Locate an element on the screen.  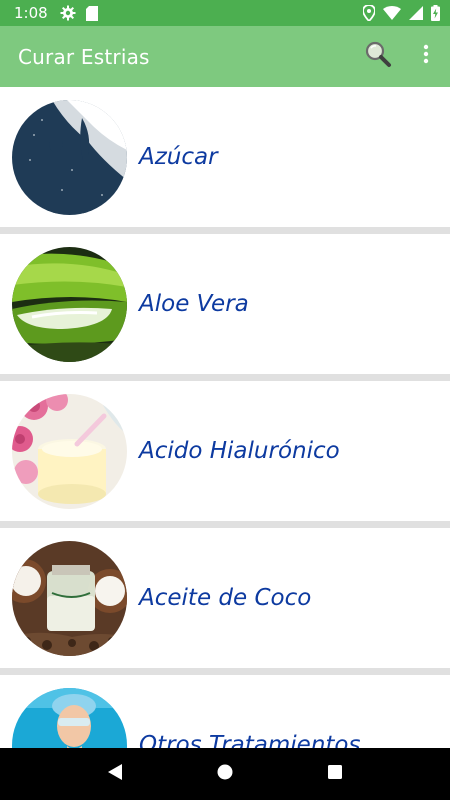
overflow-menu-button is located at coordinates (426, 57).